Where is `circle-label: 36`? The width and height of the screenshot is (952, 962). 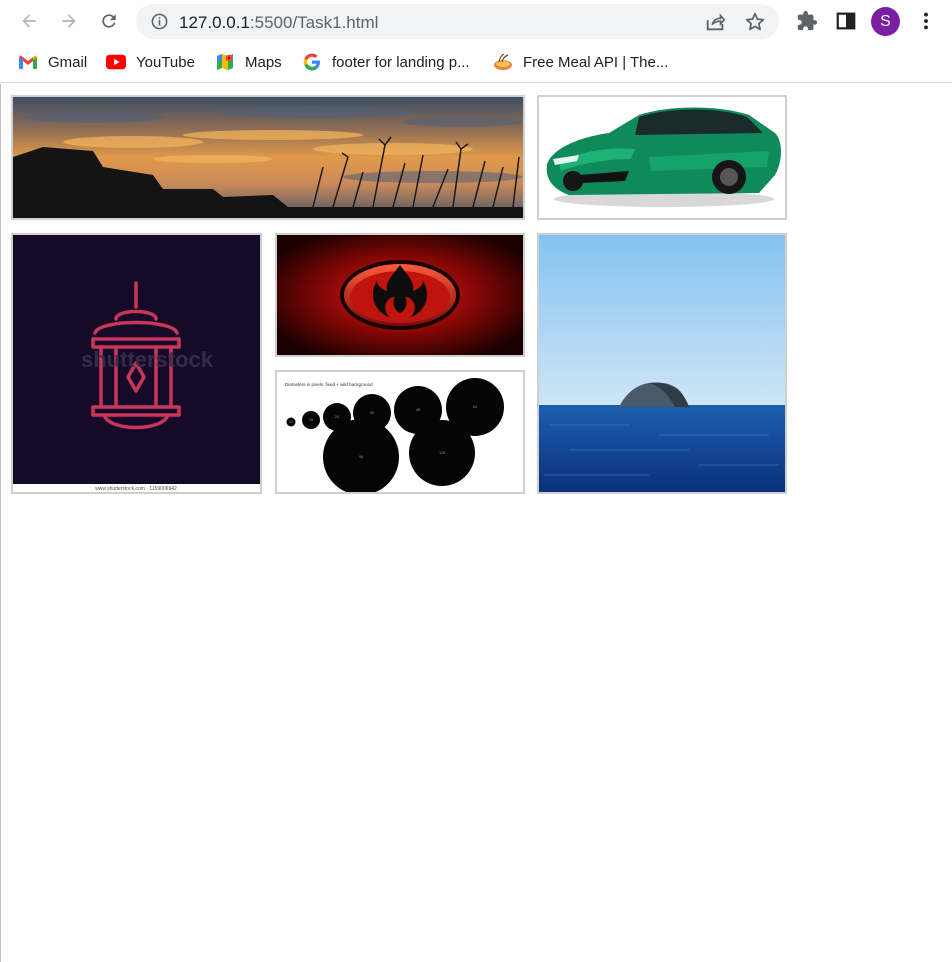
circle-label: 36 is located at coordinates (372, 413).